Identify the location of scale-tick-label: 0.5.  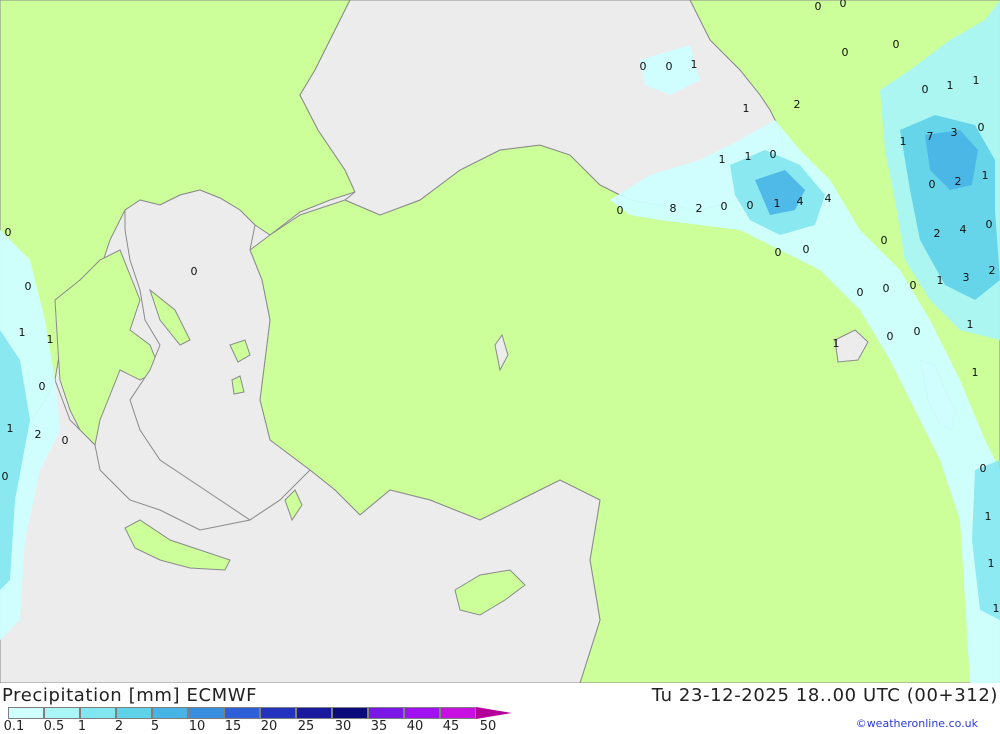
(54, 726).